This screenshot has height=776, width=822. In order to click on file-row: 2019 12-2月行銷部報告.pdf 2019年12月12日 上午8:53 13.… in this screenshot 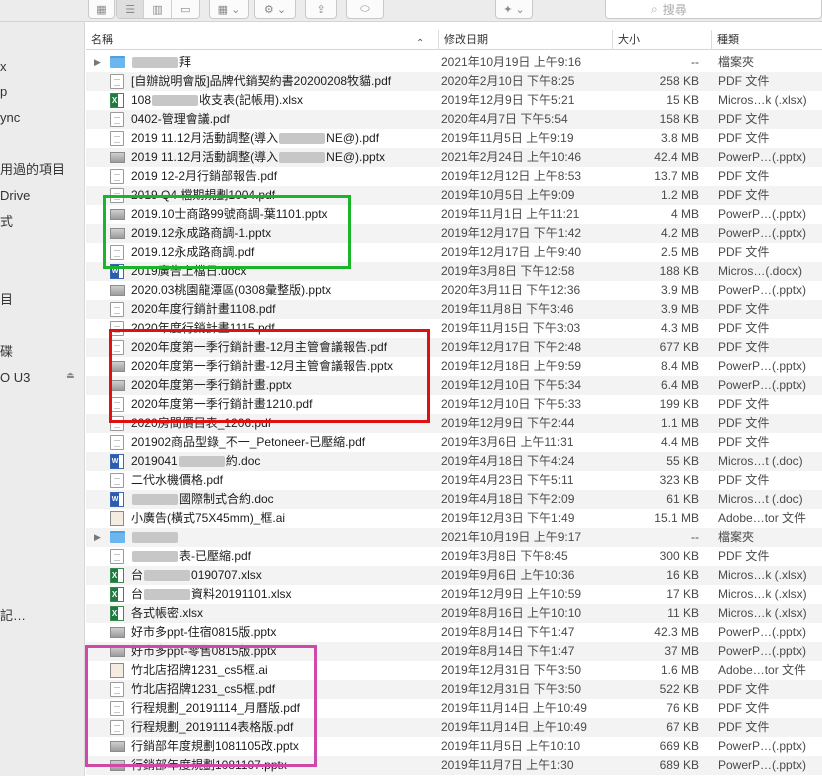, I will do `click(454, 176)`.